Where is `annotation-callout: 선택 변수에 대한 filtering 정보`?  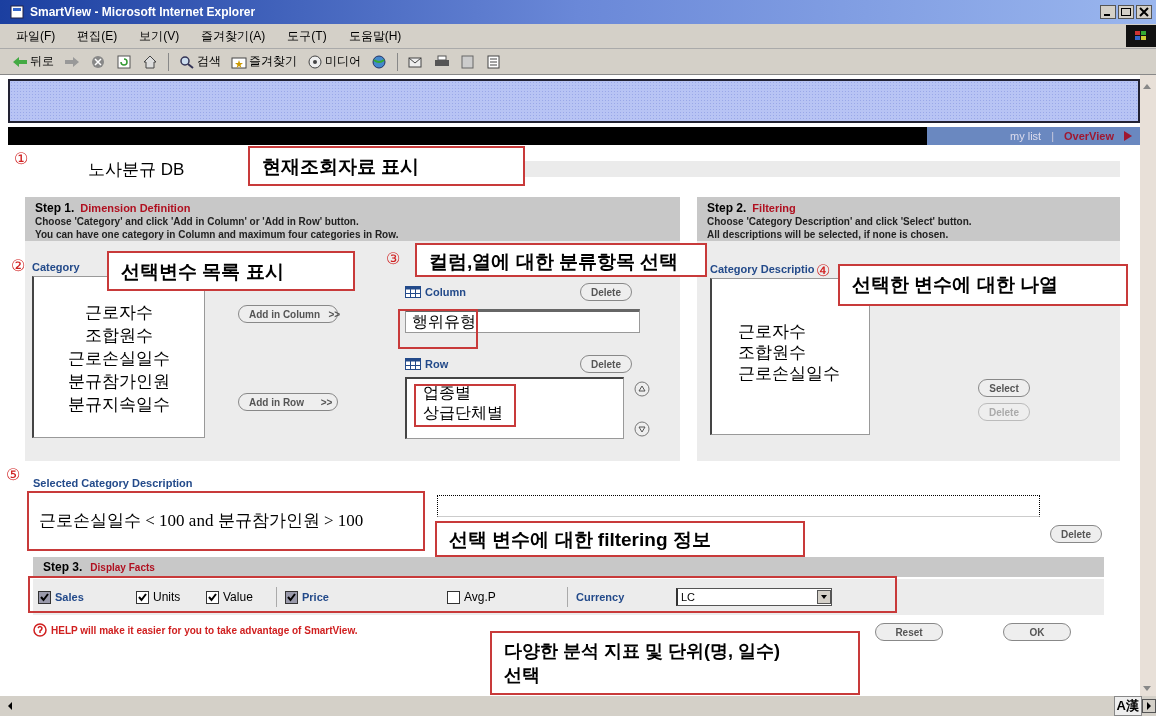 annotation-callout: 선택 변수에 대한 filtering 정보 is located at coordinates (620, 539).